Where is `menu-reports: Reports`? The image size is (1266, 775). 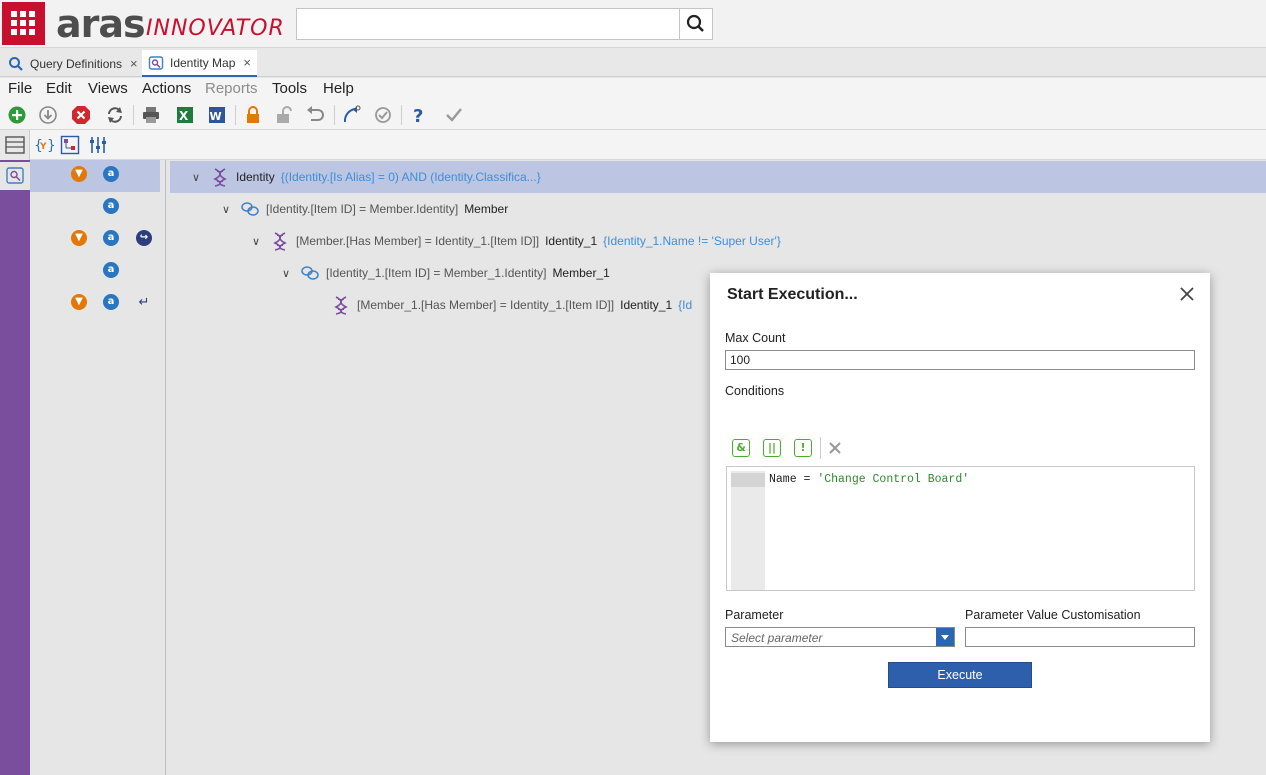 menu-reports: Reports is located at coordinates (231, 88).